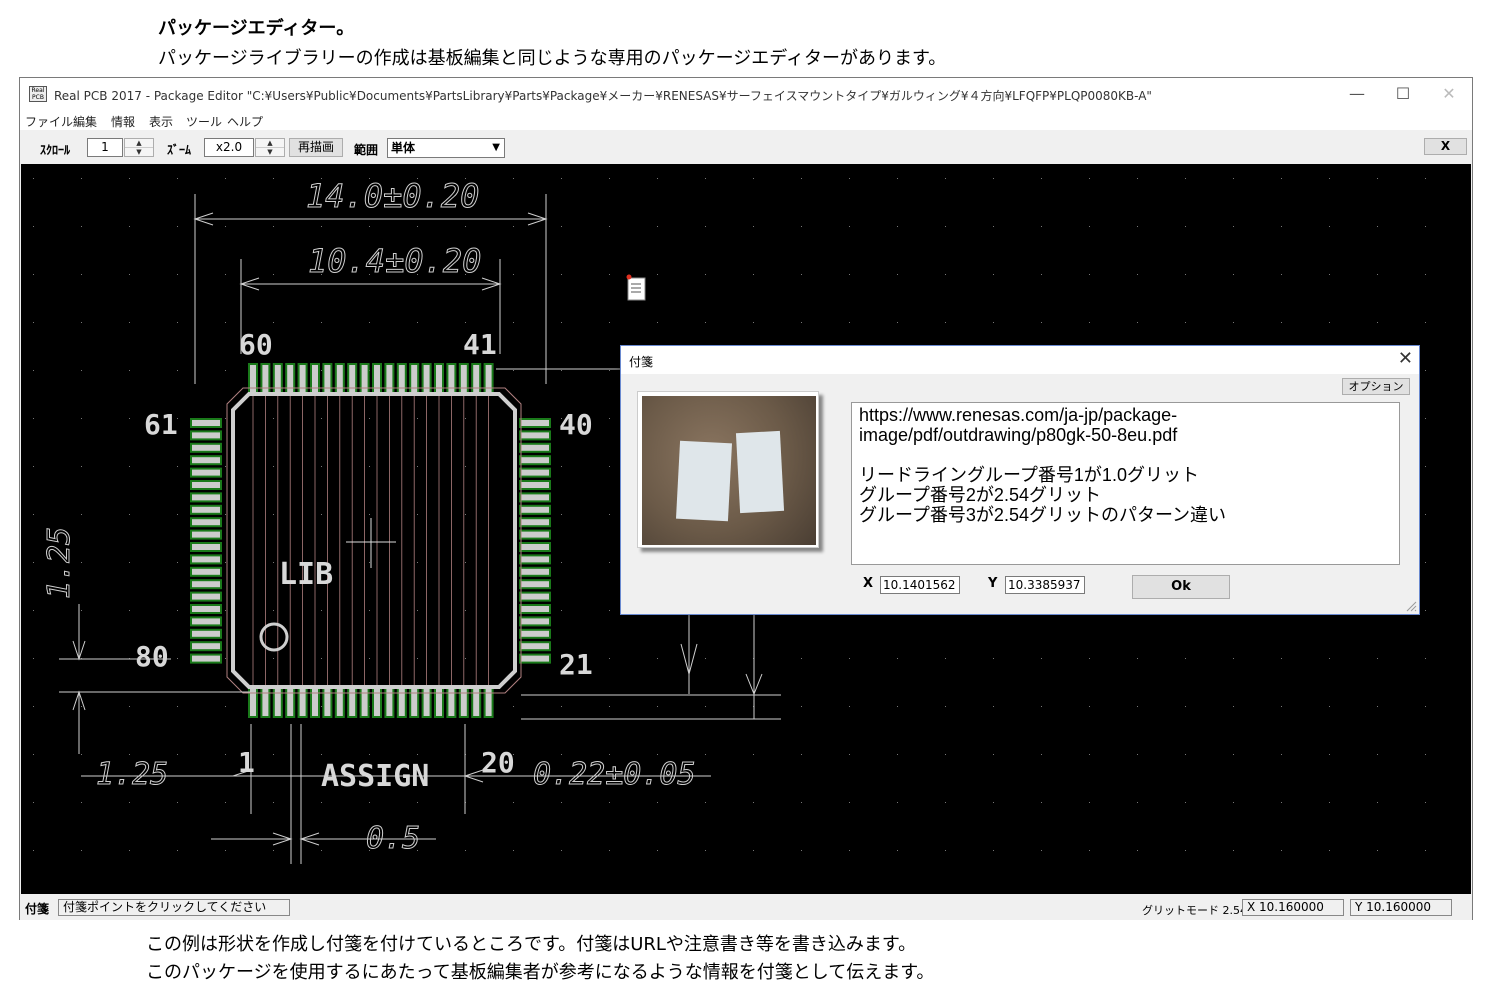 The width and height of the screenshot is (1494, 1003). What do you see at coordinates (1405, 358) in the screenshot?
I see `dialog-close-icon: ✕` at bounding box center [1405, 358].